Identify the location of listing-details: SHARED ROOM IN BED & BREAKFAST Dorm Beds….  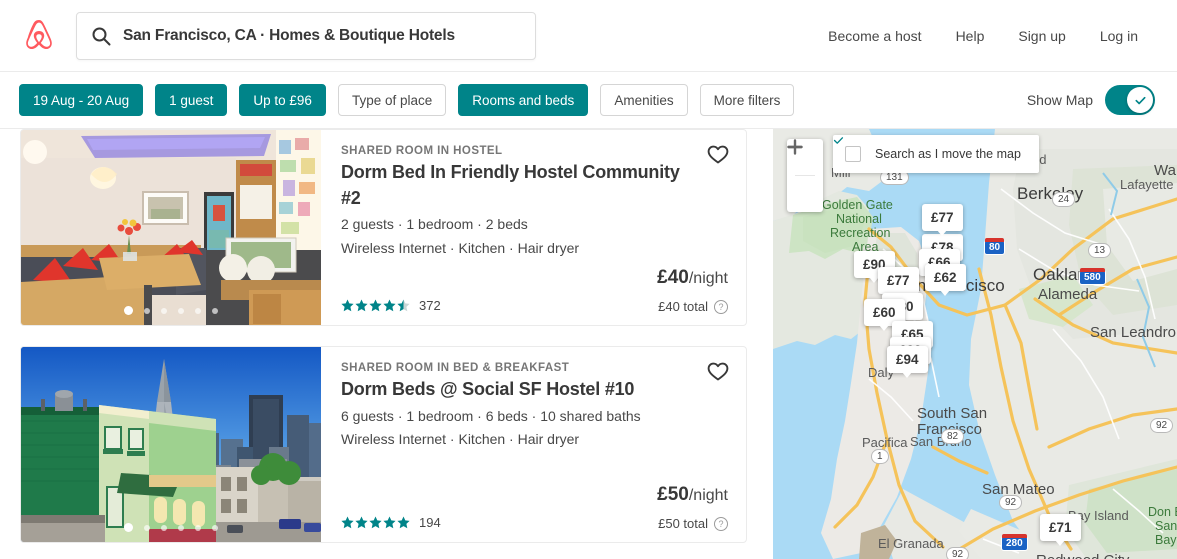
(533, 444).